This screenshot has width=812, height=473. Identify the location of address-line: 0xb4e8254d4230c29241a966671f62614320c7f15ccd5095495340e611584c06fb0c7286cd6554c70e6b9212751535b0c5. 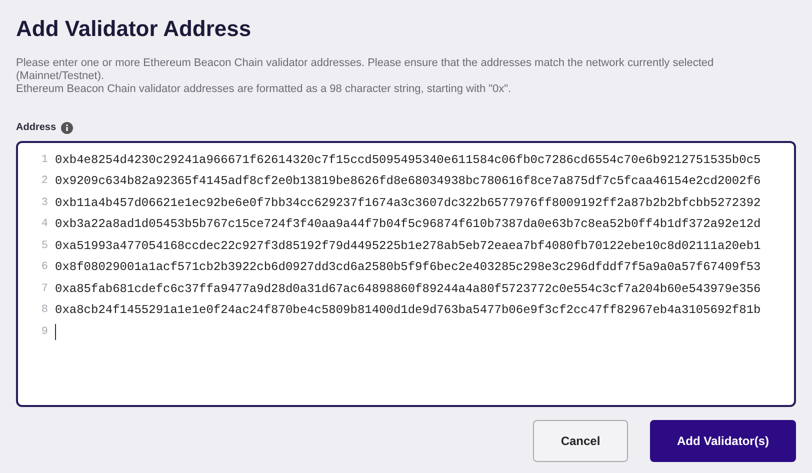
(408, 160).